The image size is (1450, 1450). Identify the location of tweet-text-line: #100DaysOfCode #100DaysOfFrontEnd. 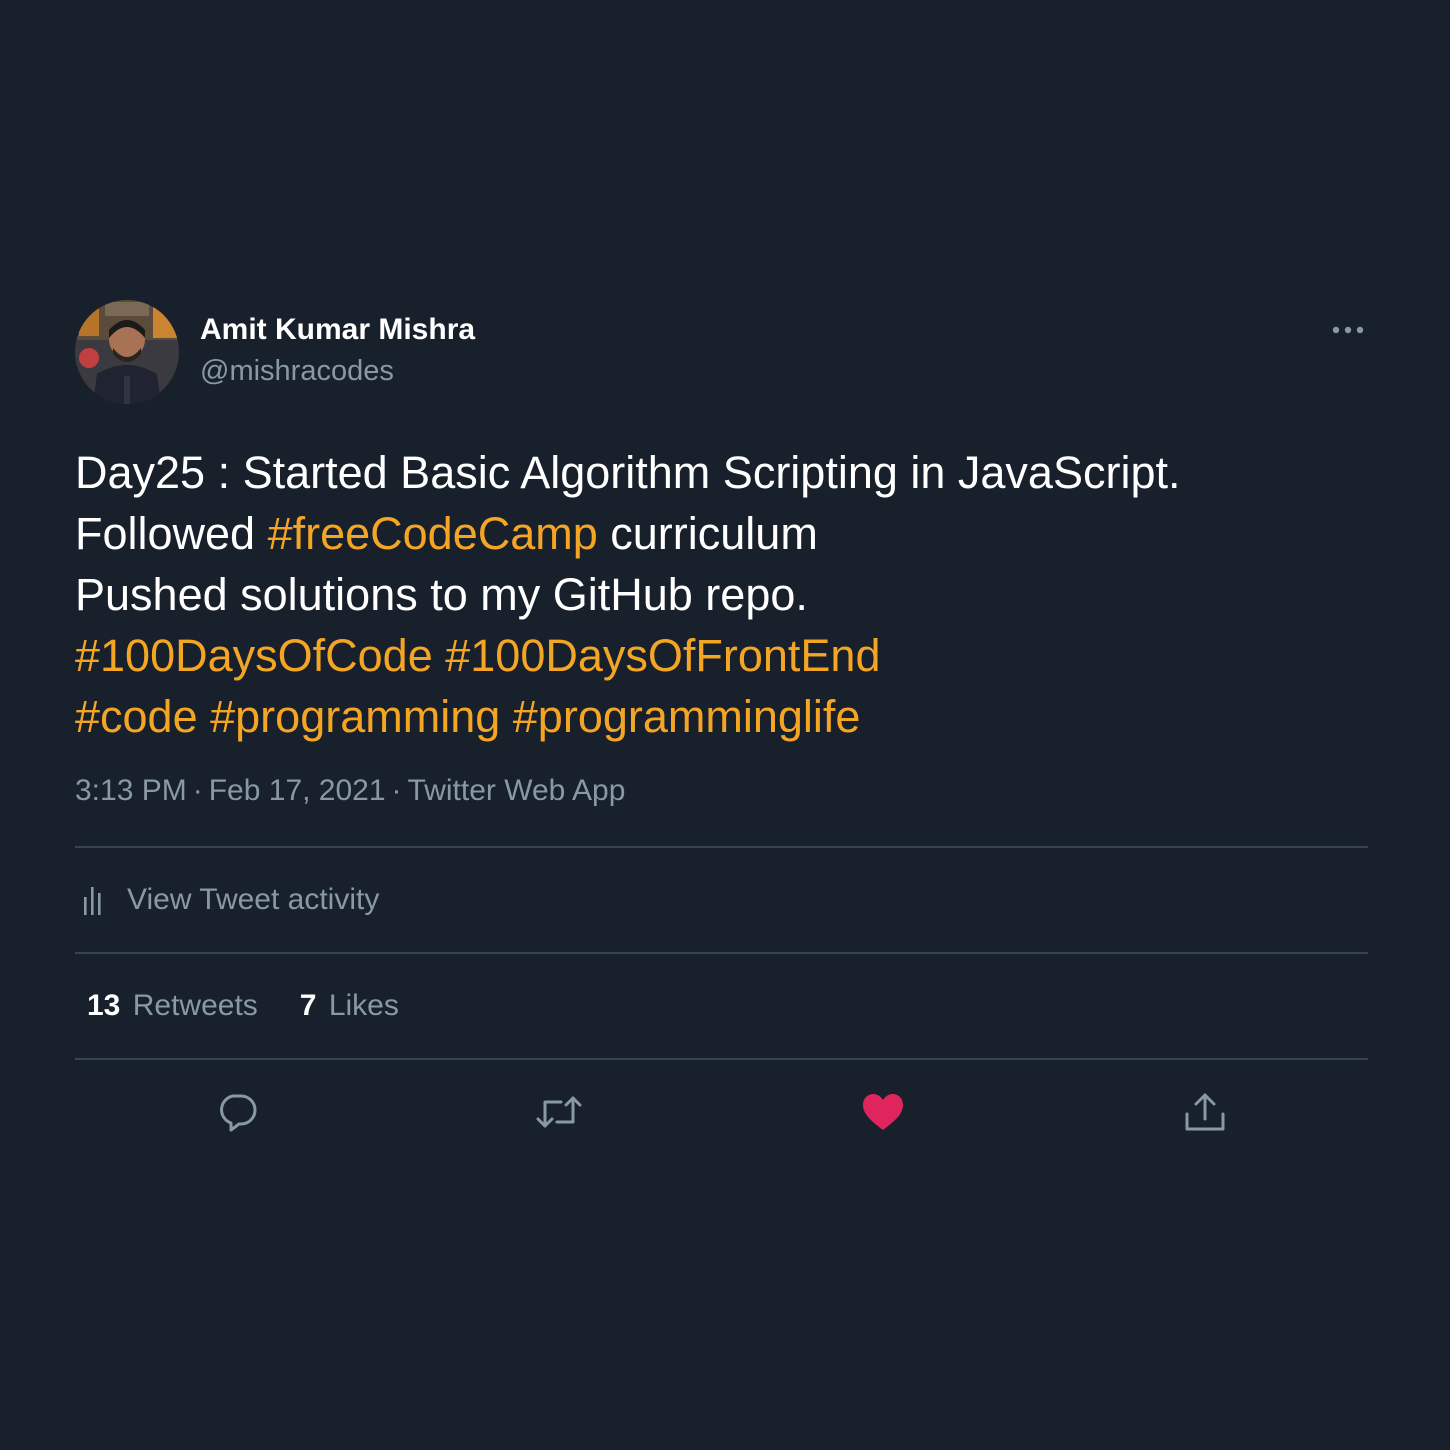
(721, 655).